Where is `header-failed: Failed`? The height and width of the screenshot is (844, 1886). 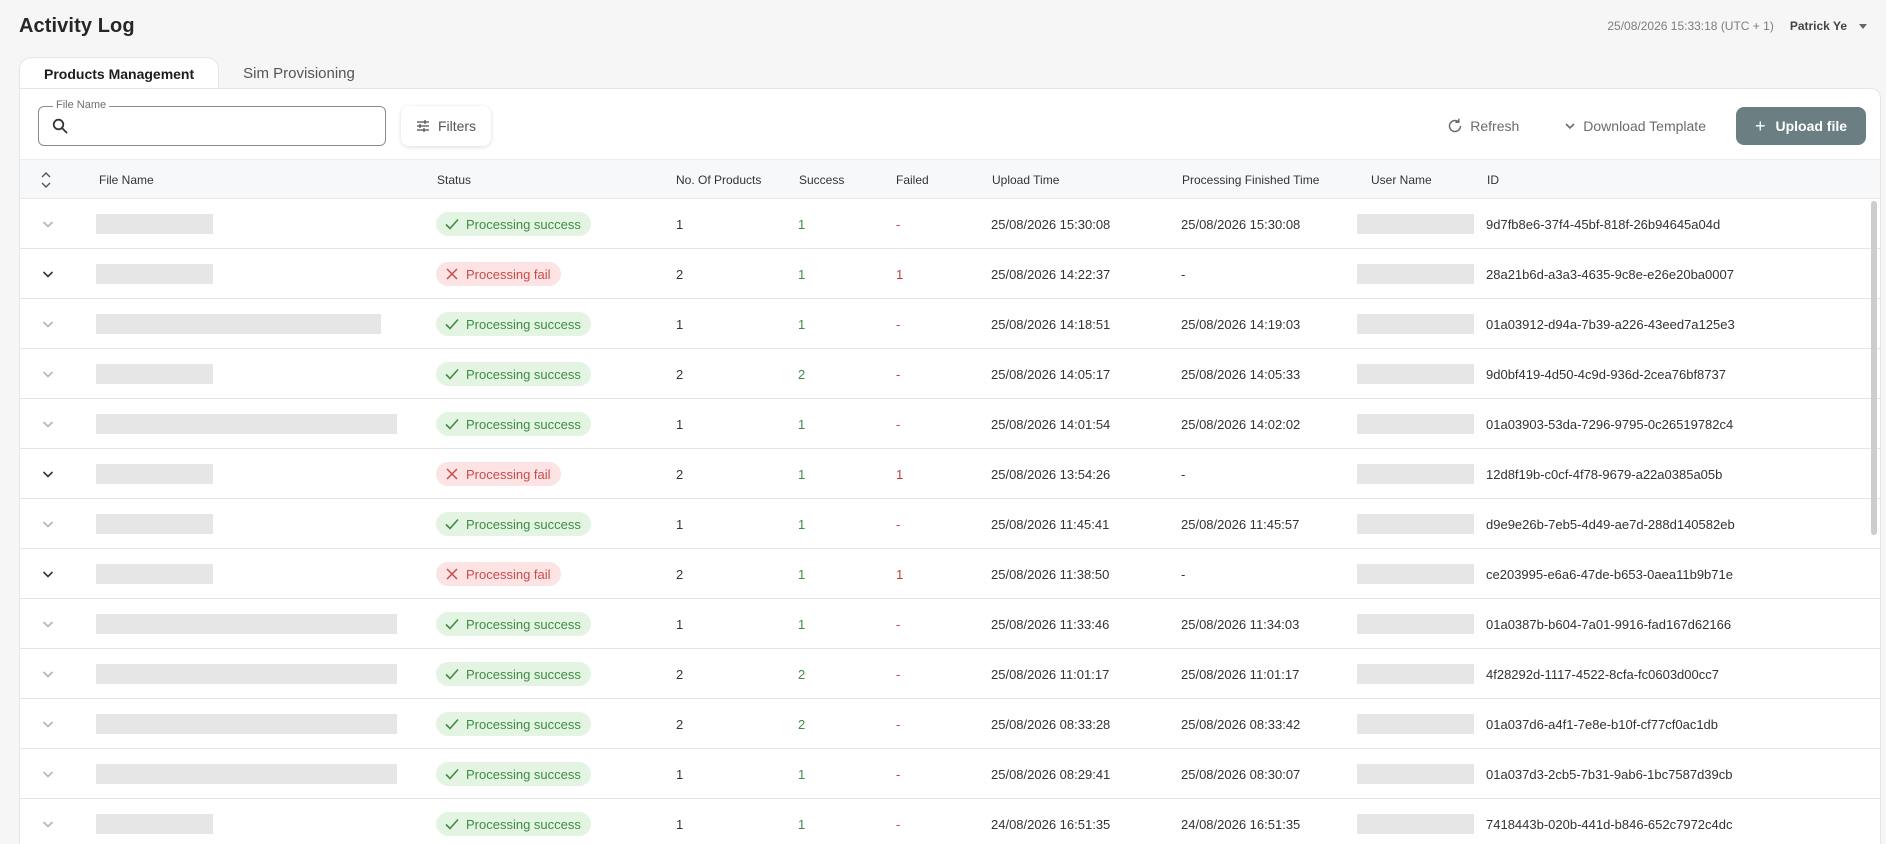
header-failed: Failed is located at coordinates (912, 180).